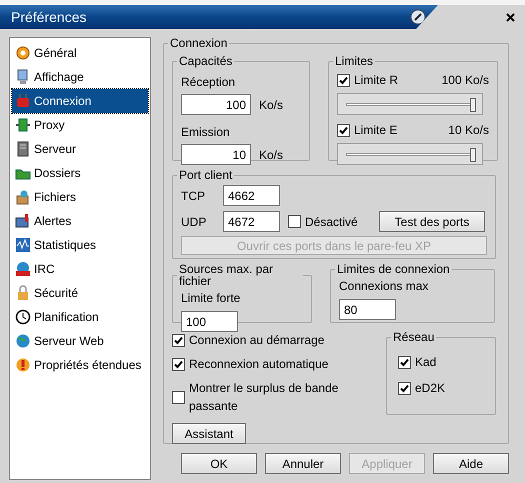 The image size is (525, 483). I want to click on checkbox-label: Limite R, so click(376, 80).